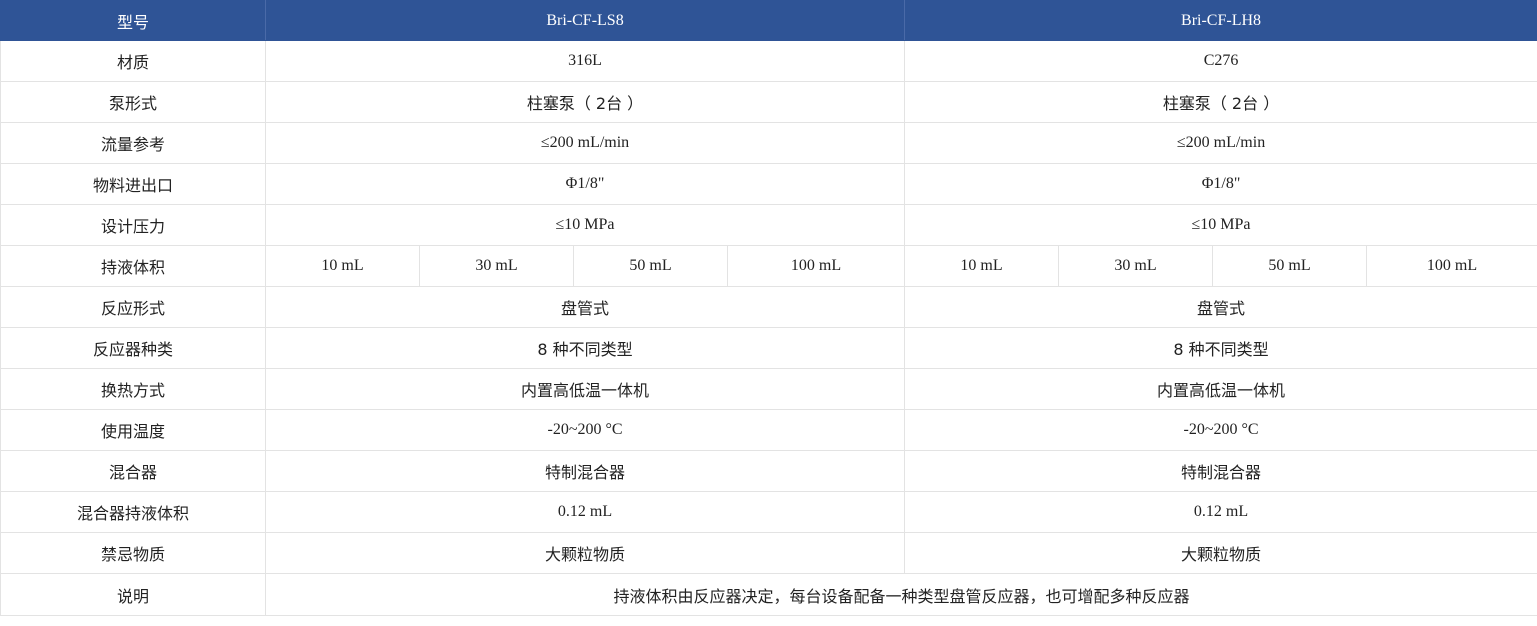  I want to click on row-reactor-form: 反应形式 盘管式 盘管式, so click(768, 307).